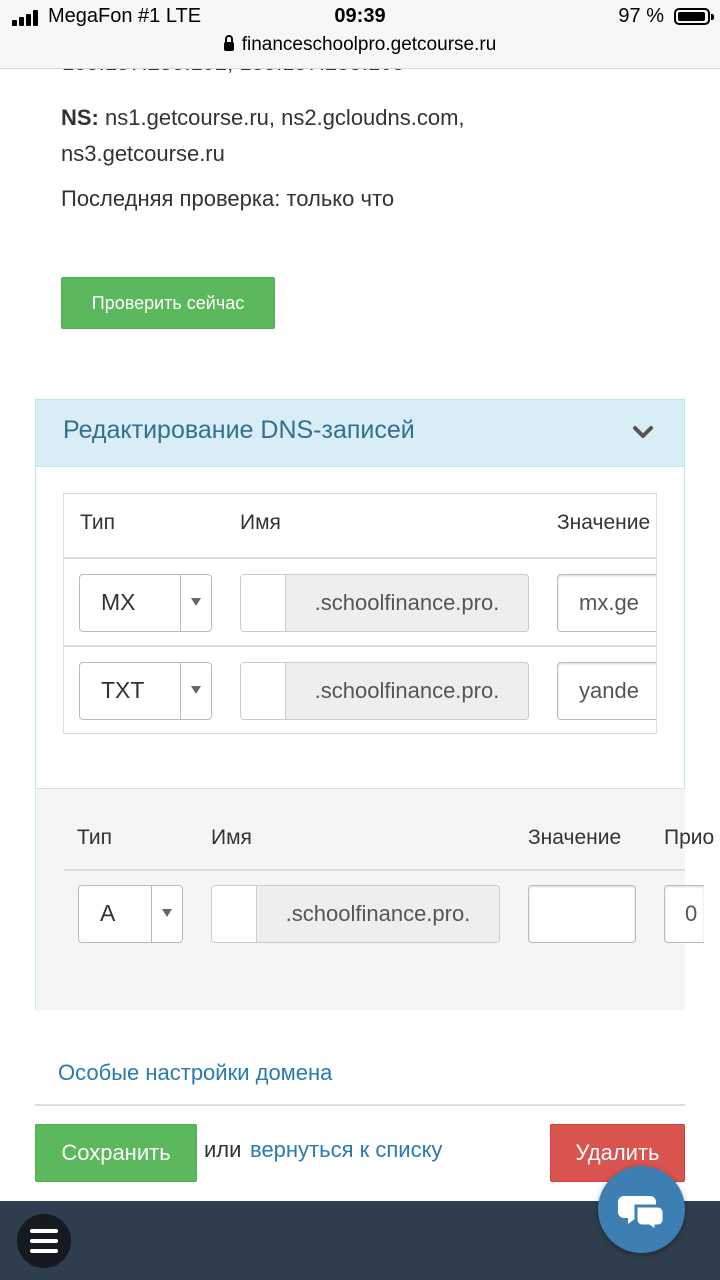  What do you see at coordinates (44, 1241) in the screenshot?
I see `menu-icon` at bounding box center [44, 1241].